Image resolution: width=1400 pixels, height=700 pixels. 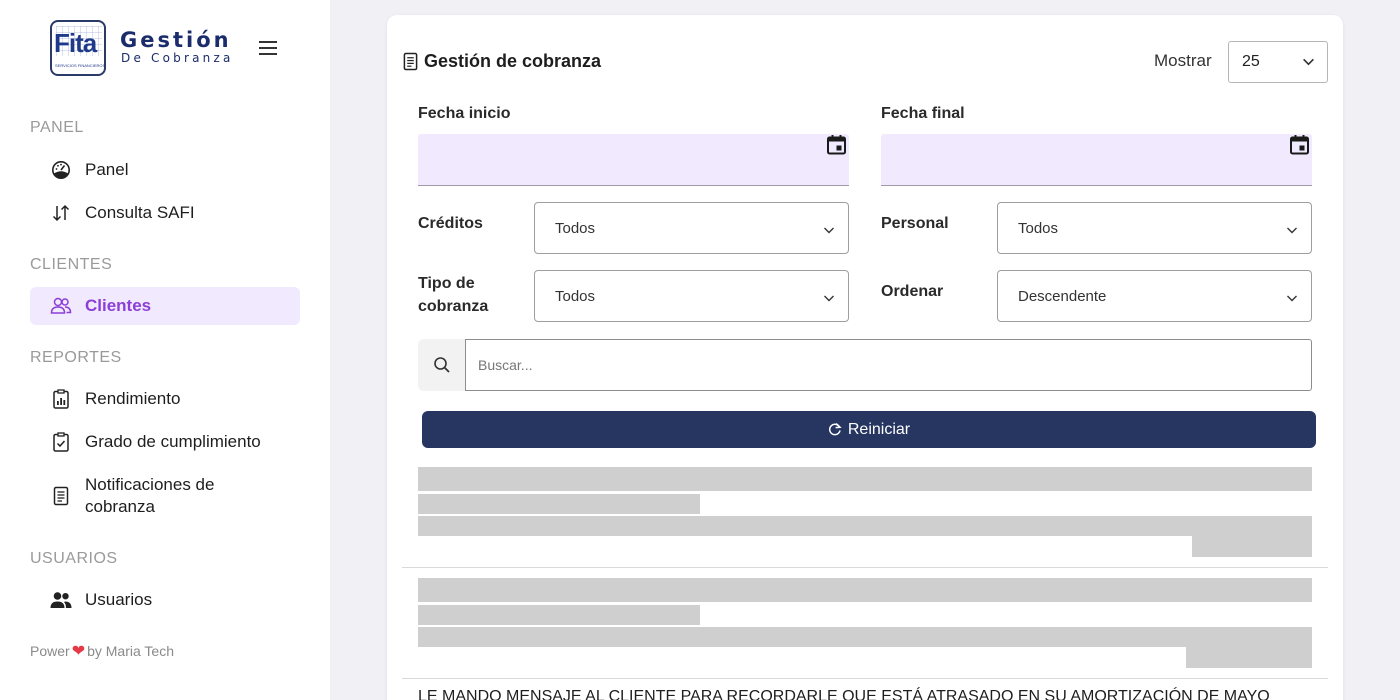 What do you see at coordinates (80, 65) in the screenshot?
I see `logo-subtext: SERVICIOS FINANCIEROS` at bounding box center [80, 65].